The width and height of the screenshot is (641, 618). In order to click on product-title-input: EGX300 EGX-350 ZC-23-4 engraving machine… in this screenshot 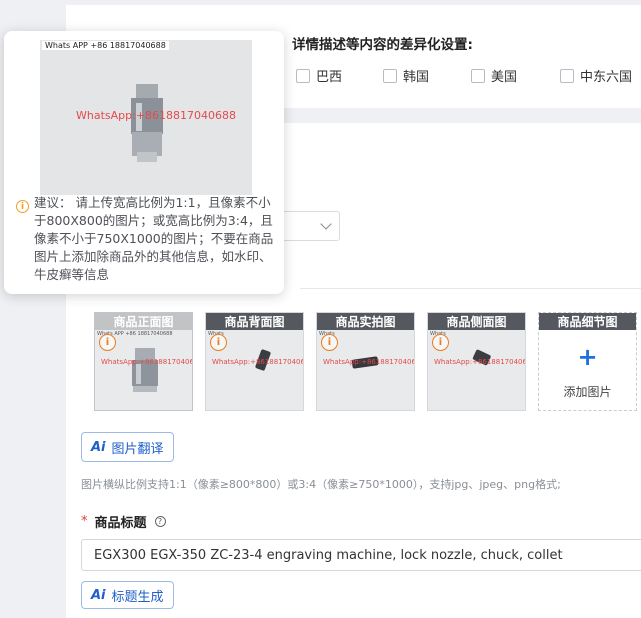, I will do `click(361, 555)`.